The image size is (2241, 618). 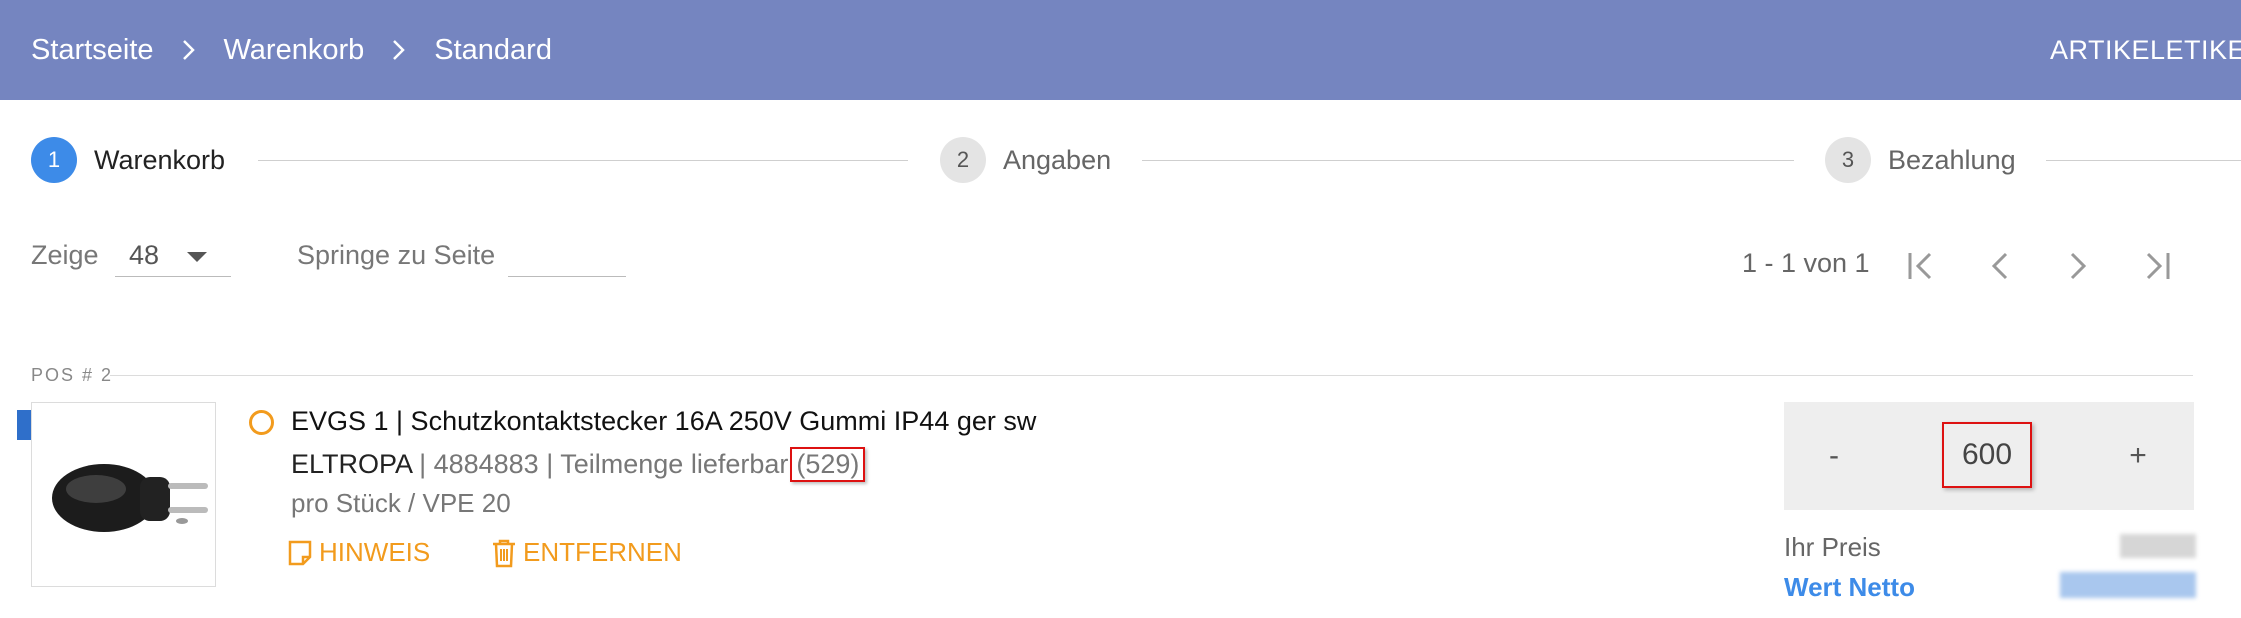 What do you see at coordinates (72, 375) in the screenshot?
I see `position-label: POS # 2` at bounding box center [72, 375].